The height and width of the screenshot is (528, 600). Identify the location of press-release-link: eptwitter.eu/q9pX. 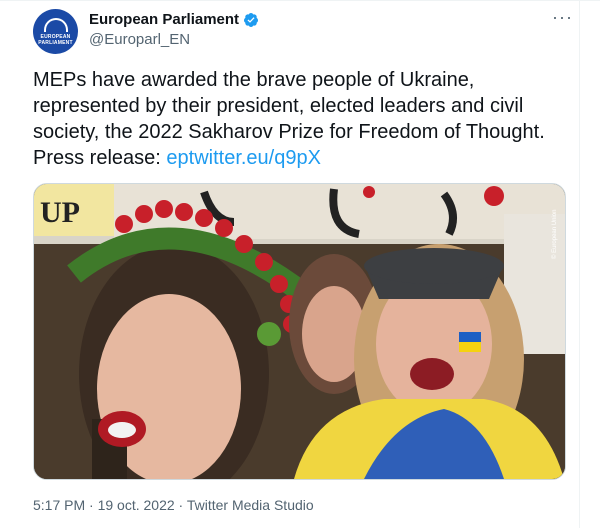
(243, 158).